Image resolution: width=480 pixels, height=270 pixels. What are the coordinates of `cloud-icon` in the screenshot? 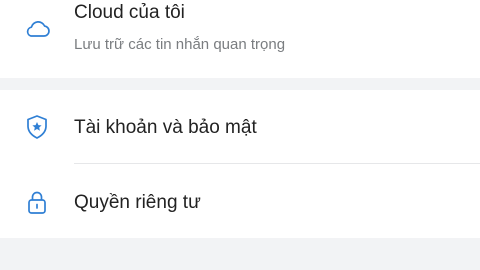 It's located at (37, 29).